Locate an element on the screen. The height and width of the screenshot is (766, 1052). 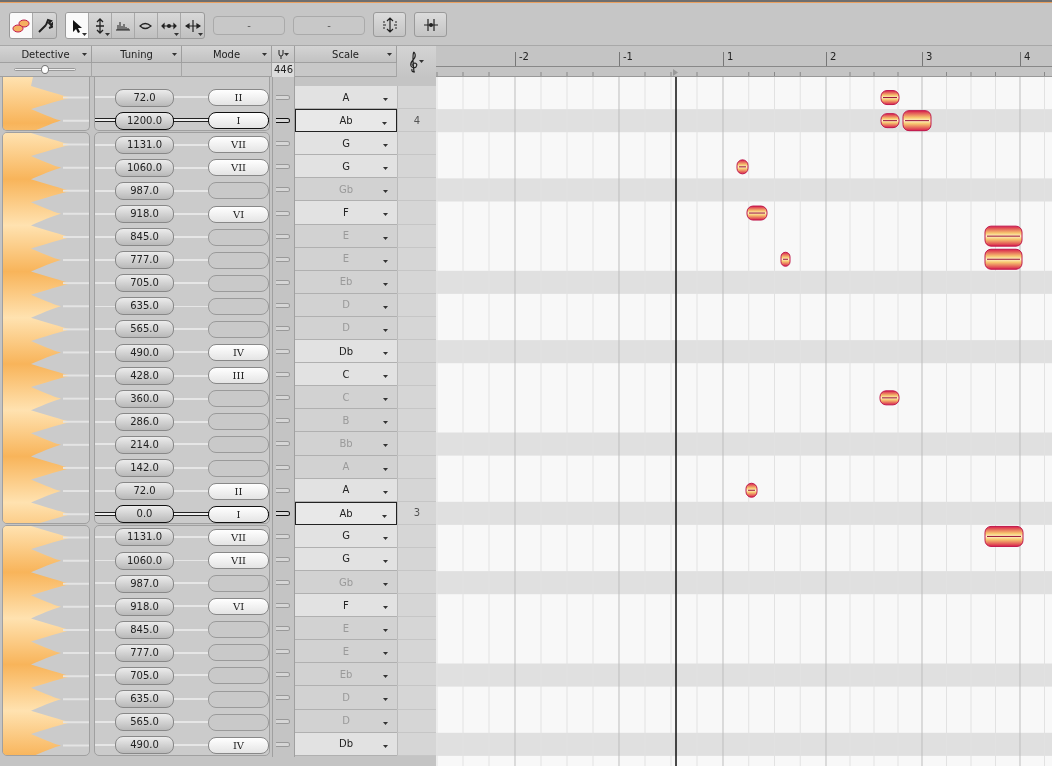
slider-thumb is located at coordinates (45, 69).